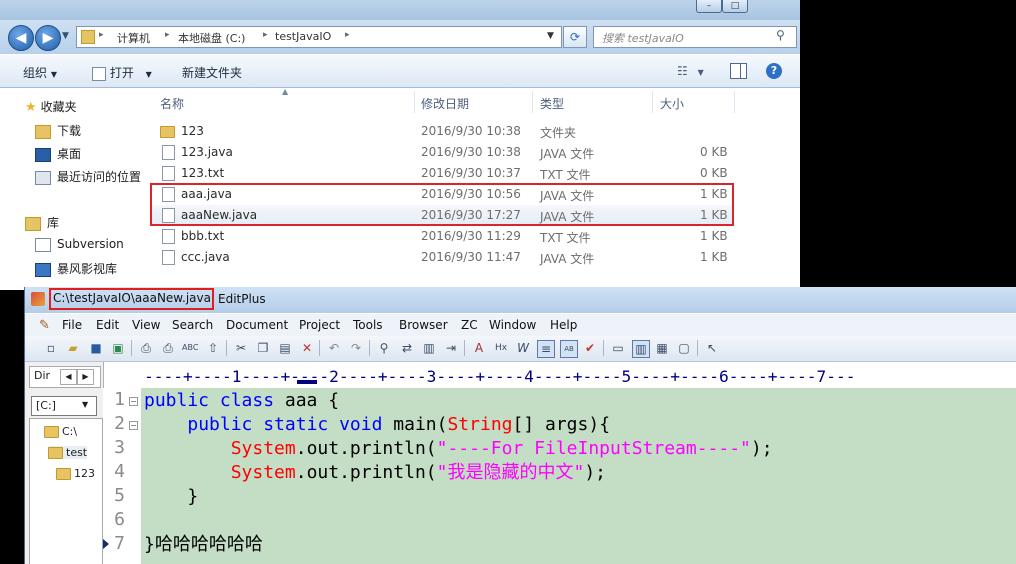 Image resolution: width=1016 pixels, height=564 pixels. Describe the element at coordinates (68, 452) in the screenshot. I see `tree-item-test: test` at that location.